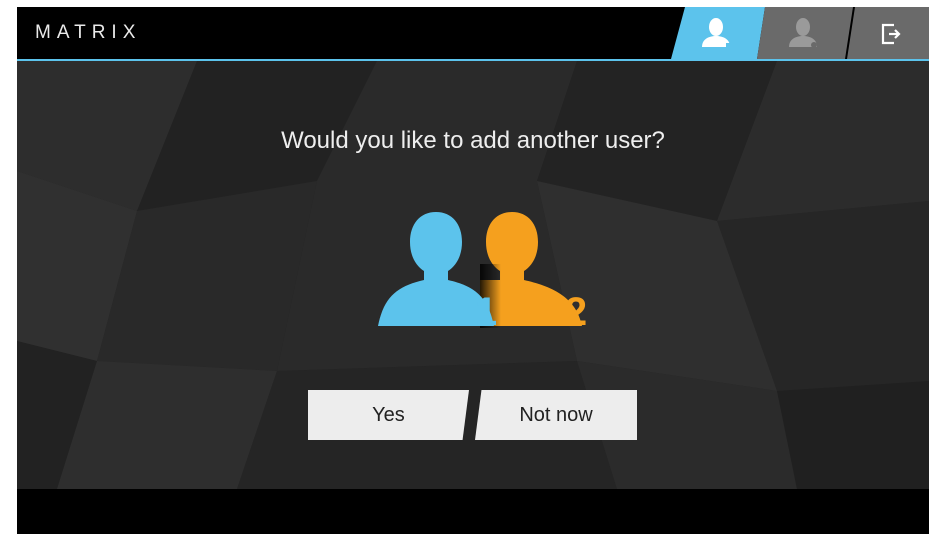 The image size is (933, 534). I want to click on yes-button: Yes, so click(388, 415).